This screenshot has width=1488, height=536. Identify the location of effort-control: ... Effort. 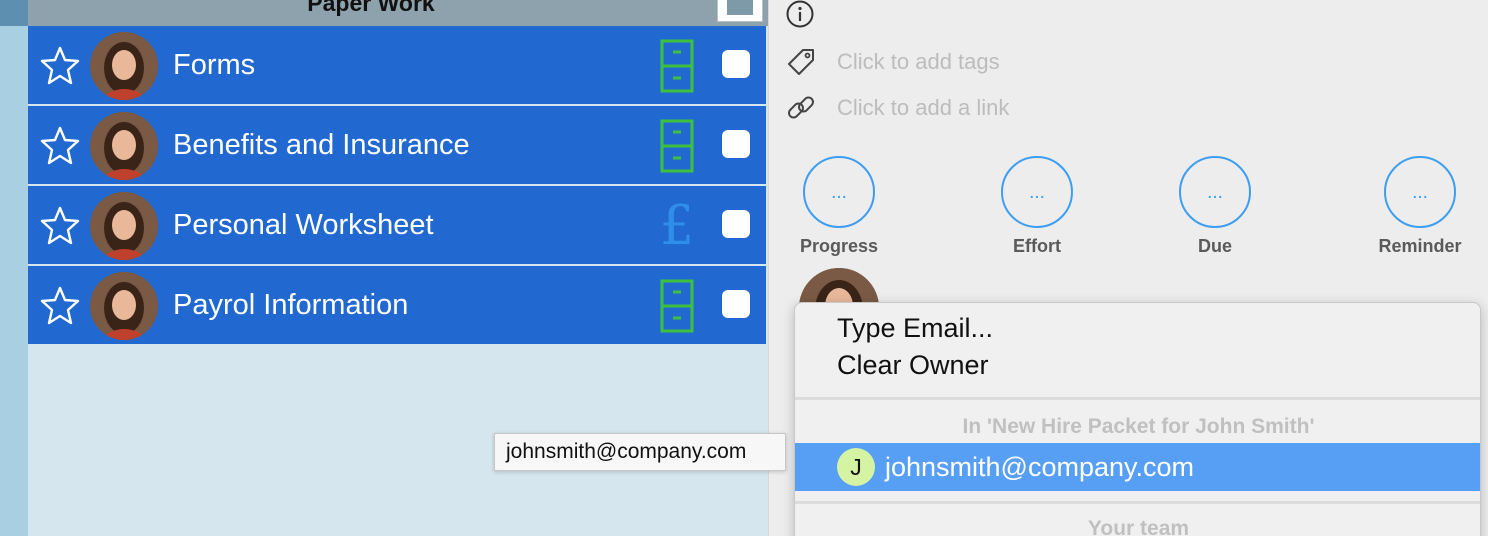
(1037, 211).